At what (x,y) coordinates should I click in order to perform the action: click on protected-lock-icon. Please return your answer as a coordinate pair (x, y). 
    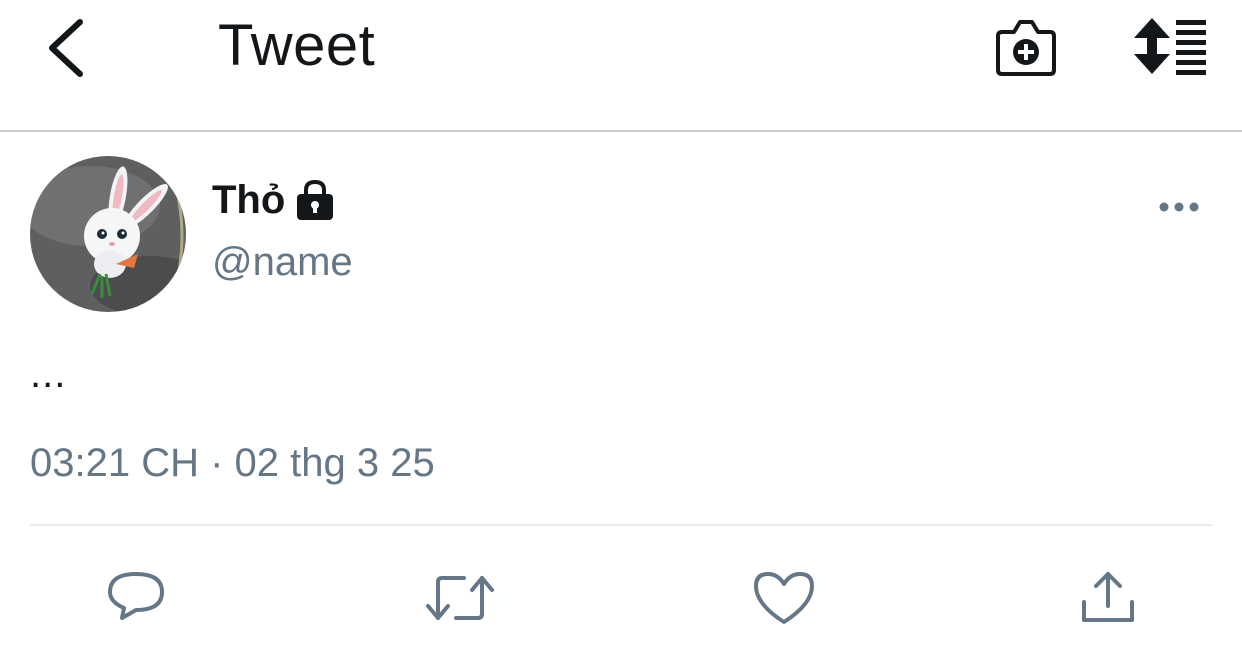
    Looking at the image, I should click on (315, 200).